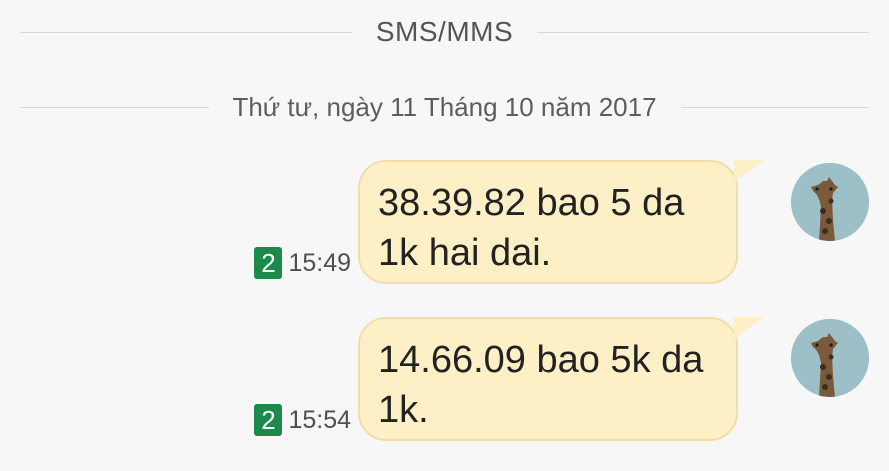 The width and height of the screenshot is (889, 471). I want to click on message-bubble: 14.66.09 bao 5k da 1k., so click(548, 379).